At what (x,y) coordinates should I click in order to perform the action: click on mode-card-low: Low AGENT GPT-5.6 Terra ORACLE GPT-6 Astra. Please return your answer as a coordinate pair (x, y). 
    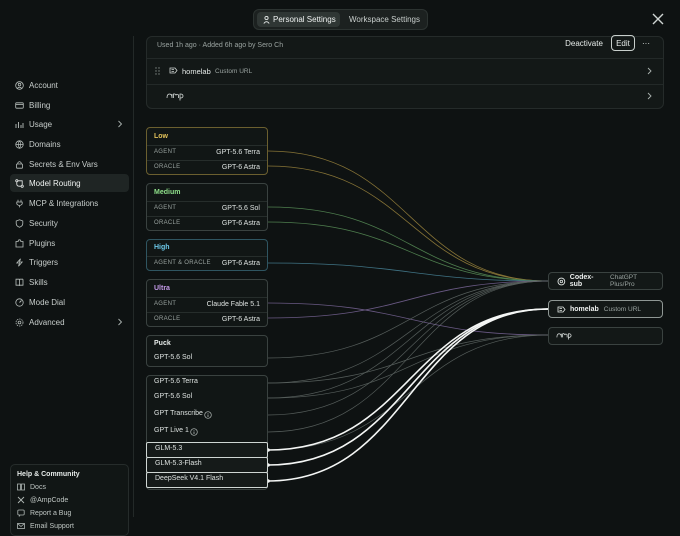
    Looking at the image, I should click on (207, 151).